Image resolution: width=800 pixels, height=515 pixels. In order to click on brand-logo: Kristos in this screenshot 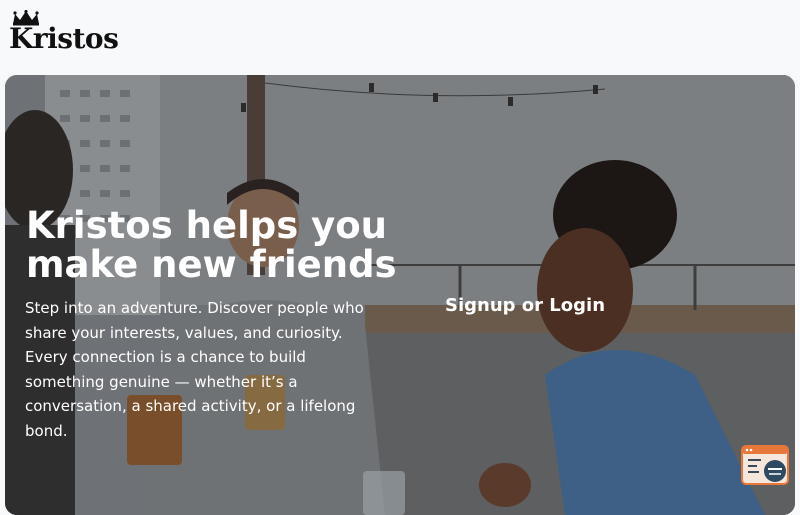, I will do `click(64, 34)`.